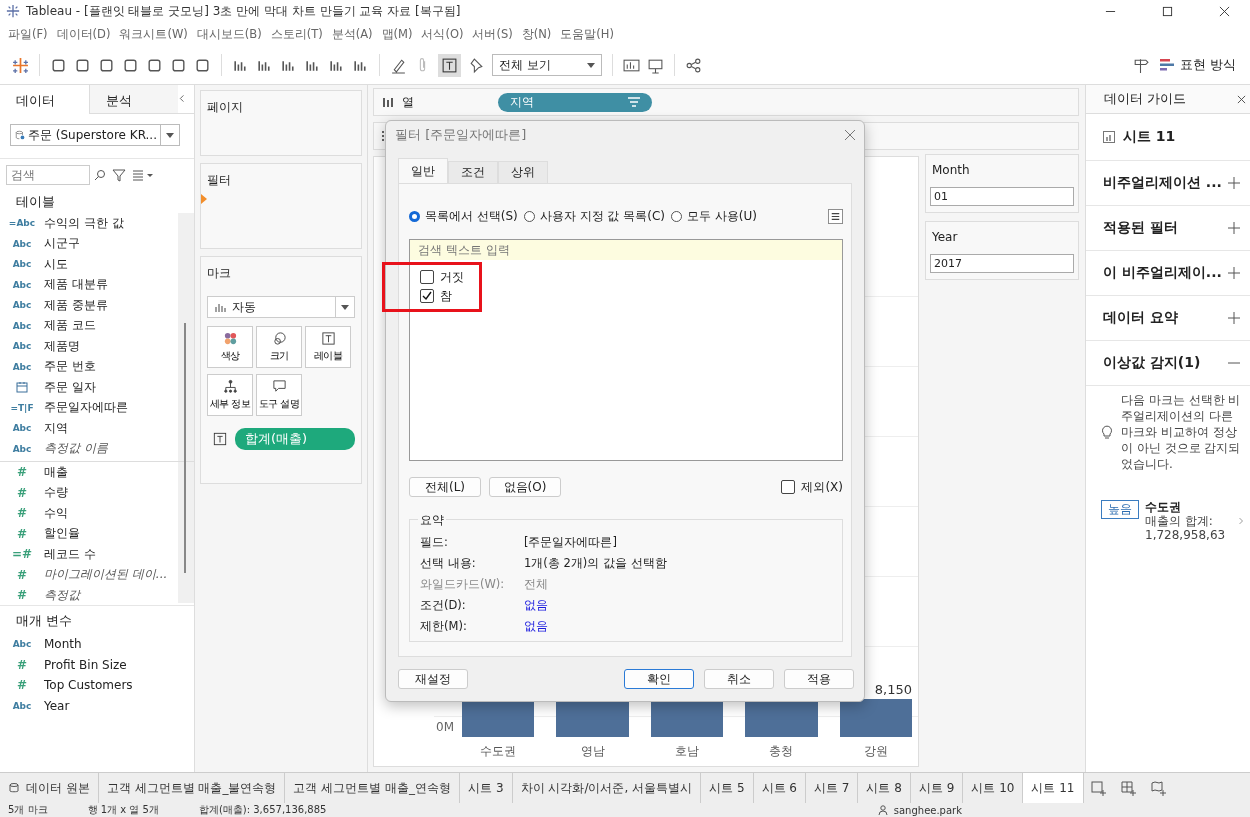 This screenshot has height=817, width=1250. Describe the element at coordinates (495, 34) in the screenshot. I see `menu-item: 서버(S)` at that location.